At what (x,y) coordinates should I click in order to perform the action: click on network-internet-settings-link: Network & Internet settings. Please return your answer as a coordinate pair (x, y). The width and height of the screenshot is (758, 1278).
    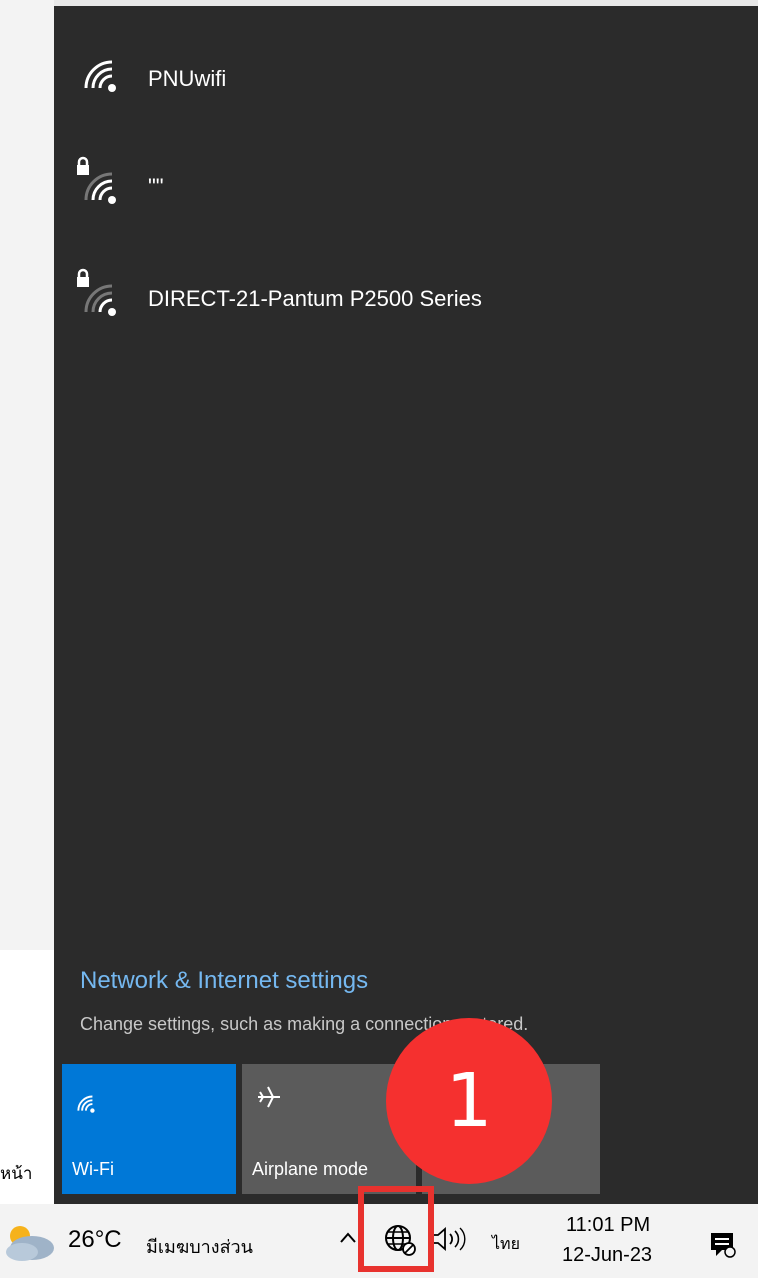
    Looking at the image, I should click on (224, 981).